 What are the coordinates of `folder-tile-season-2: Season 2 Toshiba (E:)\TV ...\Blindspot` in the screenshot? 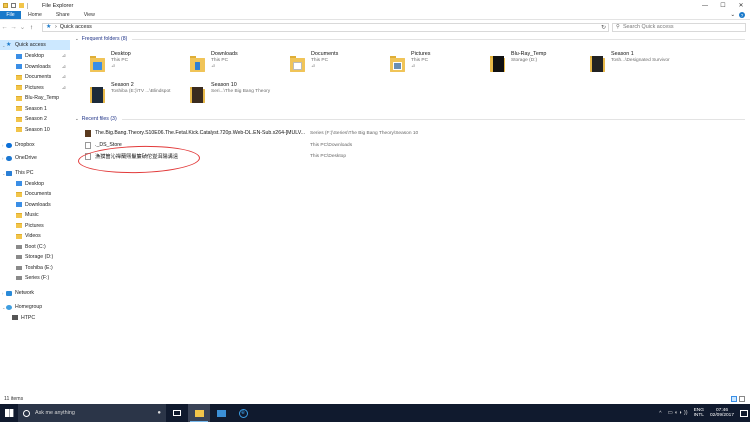 It's located at (128, 96).